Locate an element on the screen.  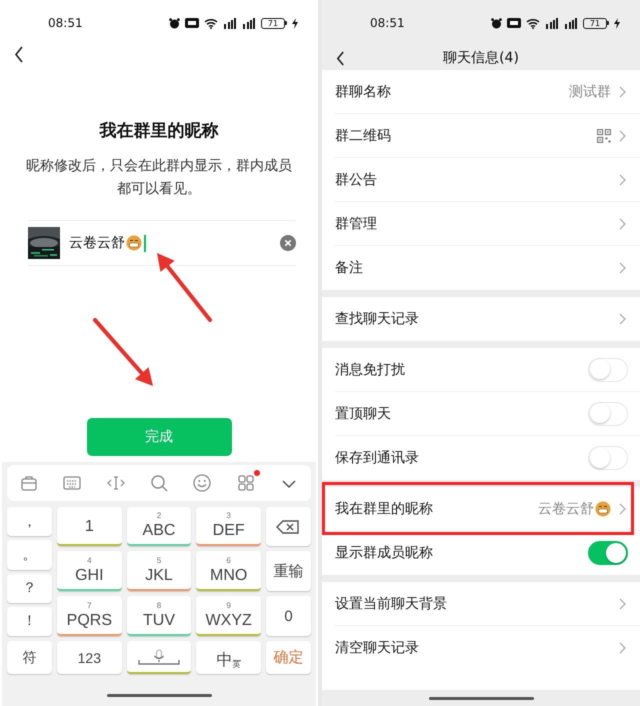
space-key is located at coordinates (159, 657).